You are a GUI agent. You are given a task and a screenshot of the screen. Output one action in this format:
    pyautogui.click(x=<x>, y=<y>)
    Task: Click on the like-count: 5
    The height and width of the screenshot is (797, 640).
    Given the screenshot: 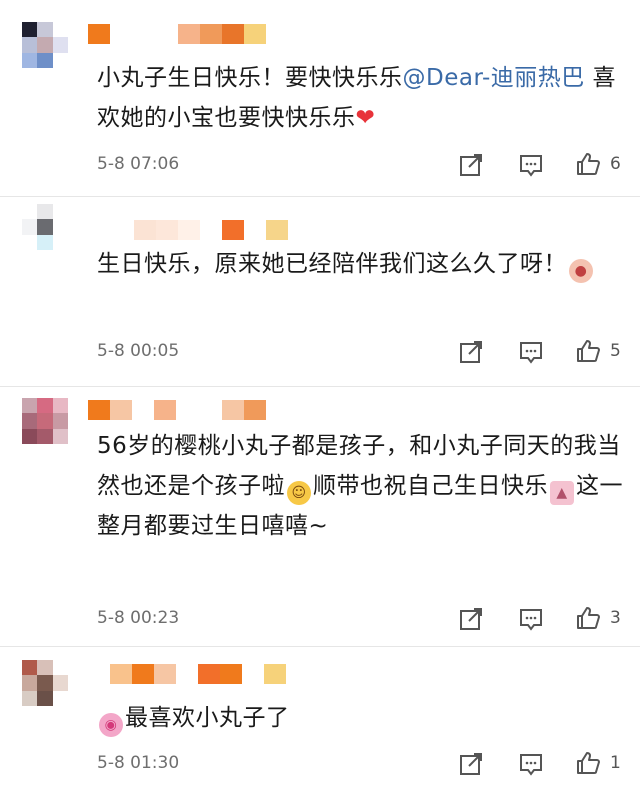 What is the action you would take?
    pyautogui.click(x=615, y=351)
    